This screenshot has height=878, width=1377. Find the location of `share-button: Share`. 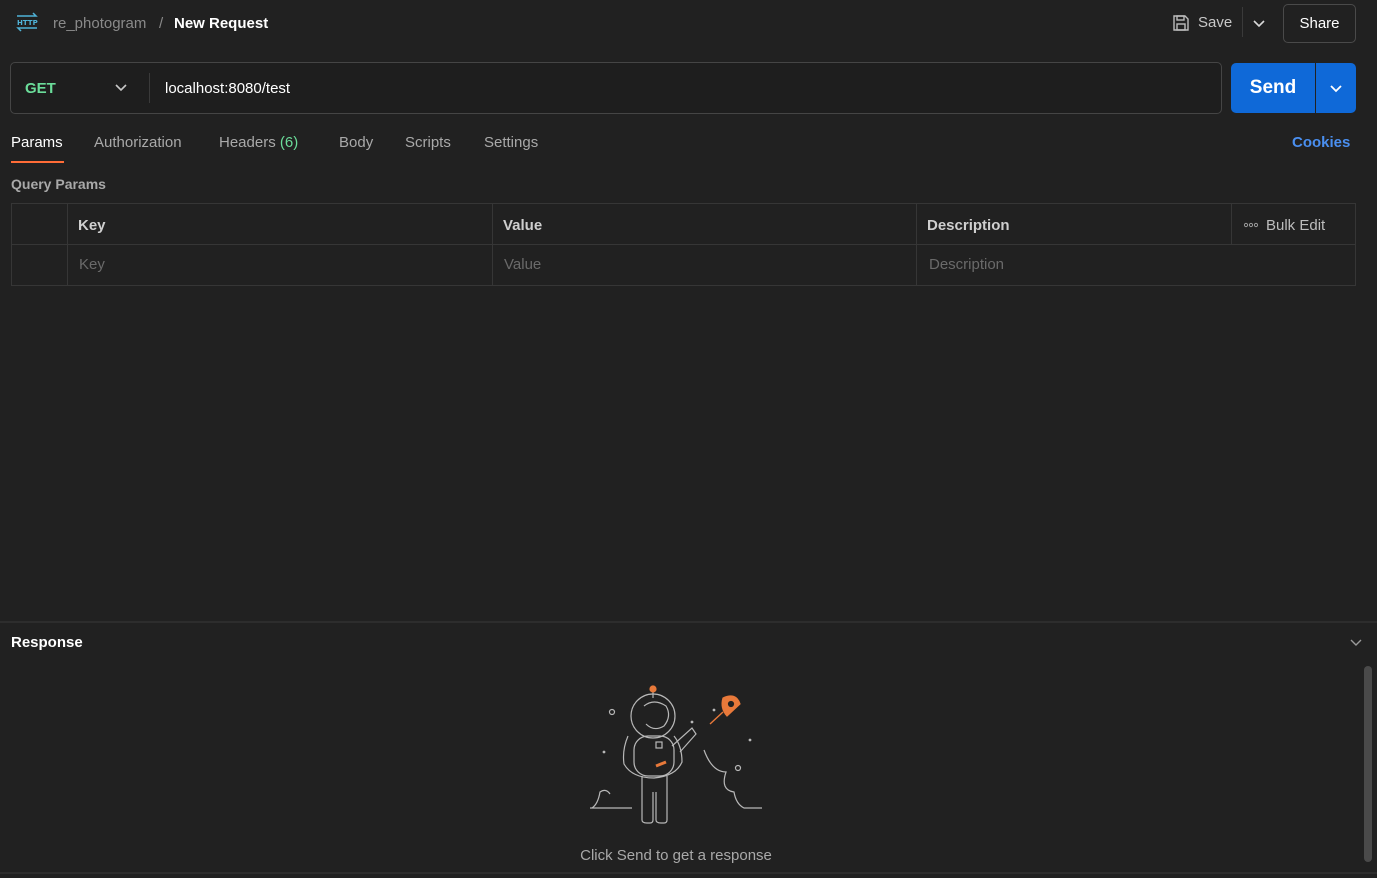

share-button: Share is located at coordinates (1319, 23).